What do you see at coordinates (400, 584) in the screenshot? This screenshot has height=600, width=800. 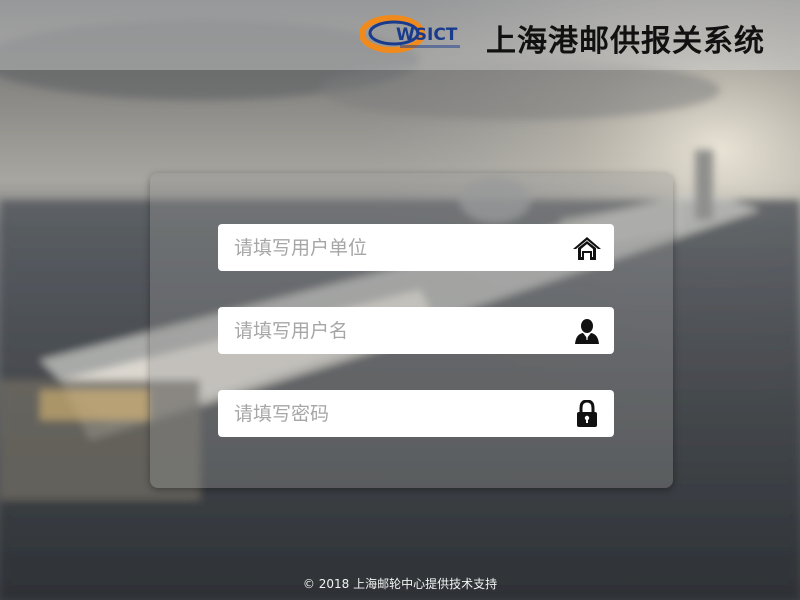 I see `footer-copyright: © 2018 上海邮轮中心提供技术支持` at bounding box center [400, 584].